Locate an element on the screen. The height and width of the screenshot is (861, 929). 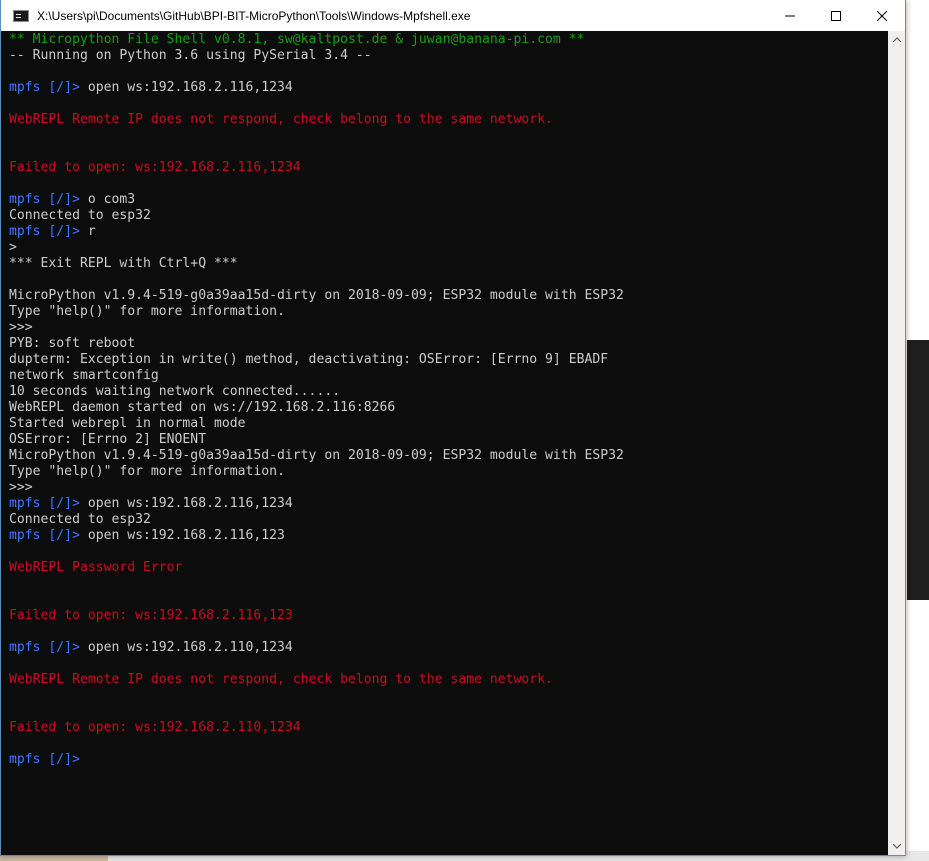
prompt-line: mpfs [/]> o com3 is located at coordinates (316, 200).